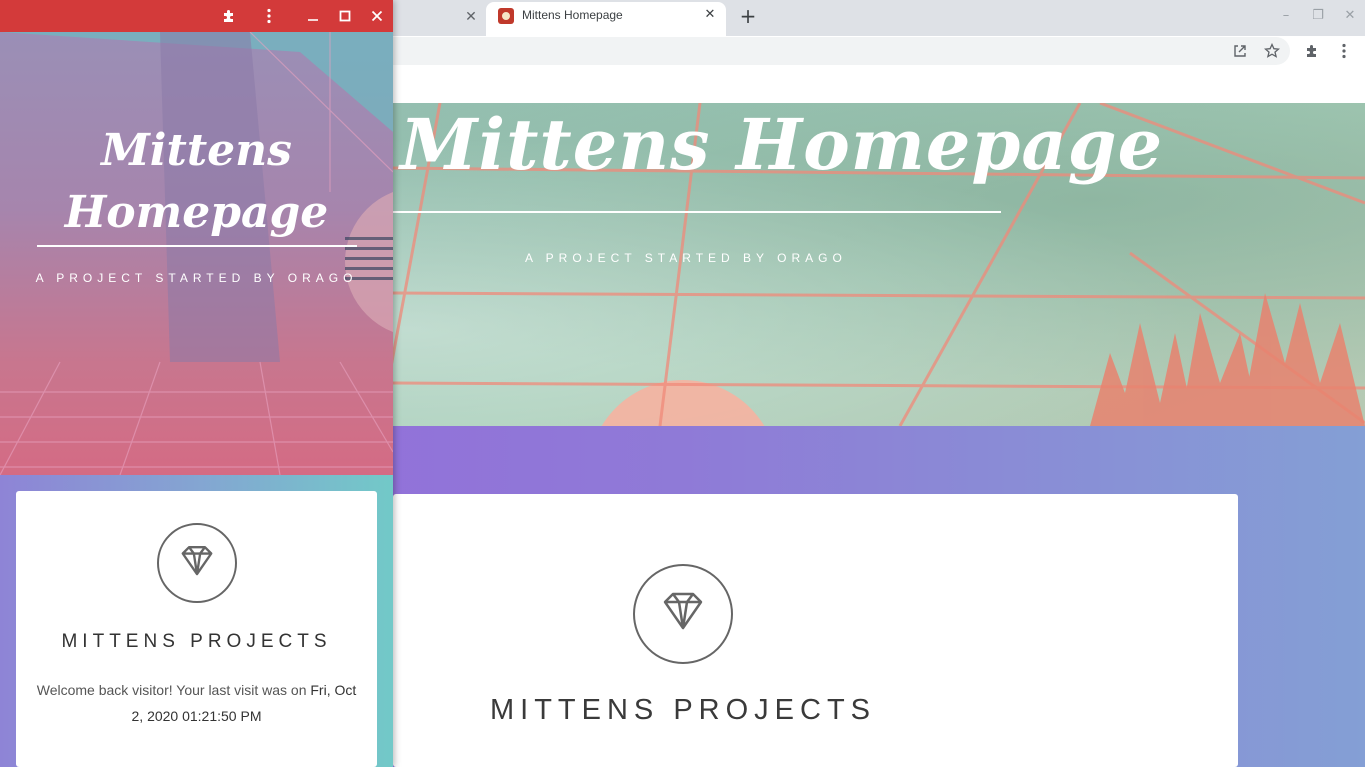 This screenshot has height=767, width=1365. I want to click on popup-hero-title: Mittens Homepage, so click(196, 181).